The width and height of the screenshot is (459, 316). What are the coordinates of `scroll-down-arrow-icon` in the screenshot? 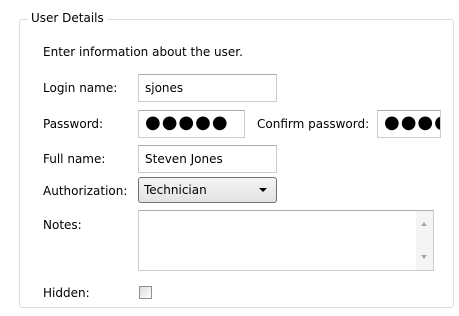 It's located at (424, 257).